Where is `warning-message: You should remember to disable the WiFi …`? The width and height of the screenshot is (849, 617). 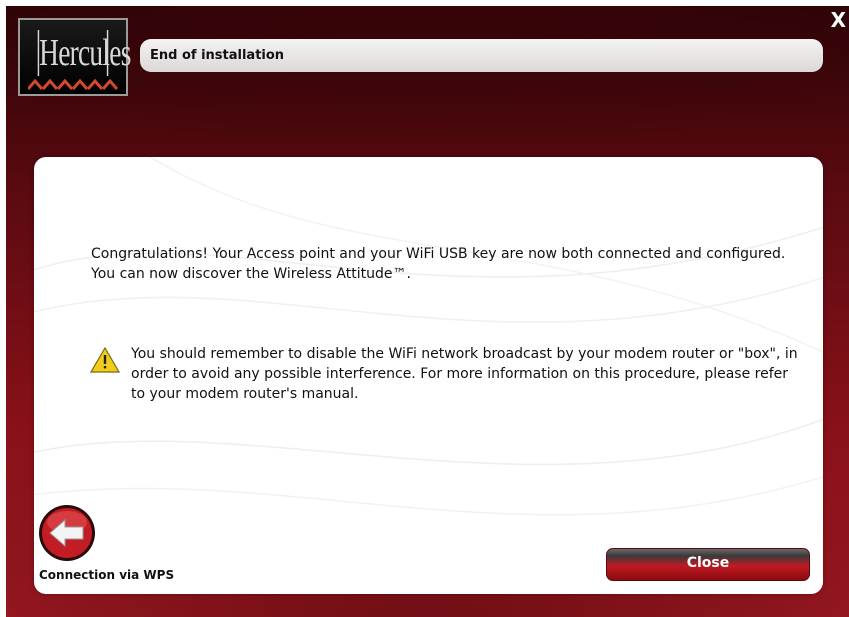 warning-message: You should remember to disable the WiFi … is located at coordinates (464, 374).